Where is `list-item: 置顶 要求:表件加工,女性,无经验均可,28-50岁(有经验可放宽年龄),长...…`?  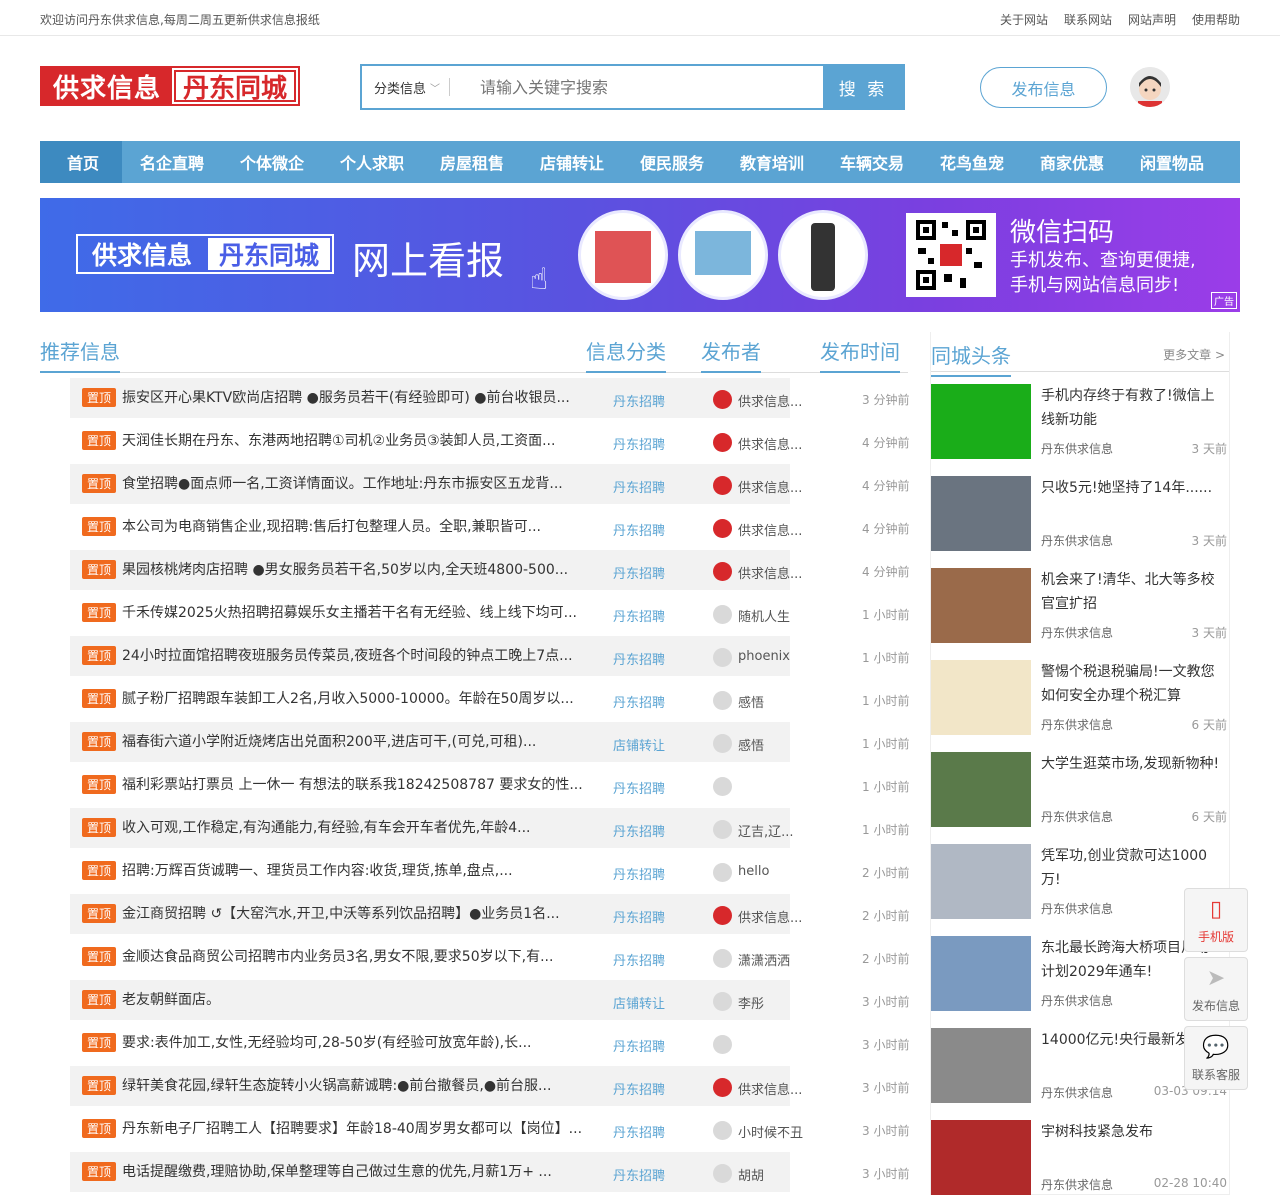 list-item: 置顶 要求:表件加工,女性,无经验均可,28-50岁(有经验可放宽年龄),长...… is located at coordinates (495, 1044).